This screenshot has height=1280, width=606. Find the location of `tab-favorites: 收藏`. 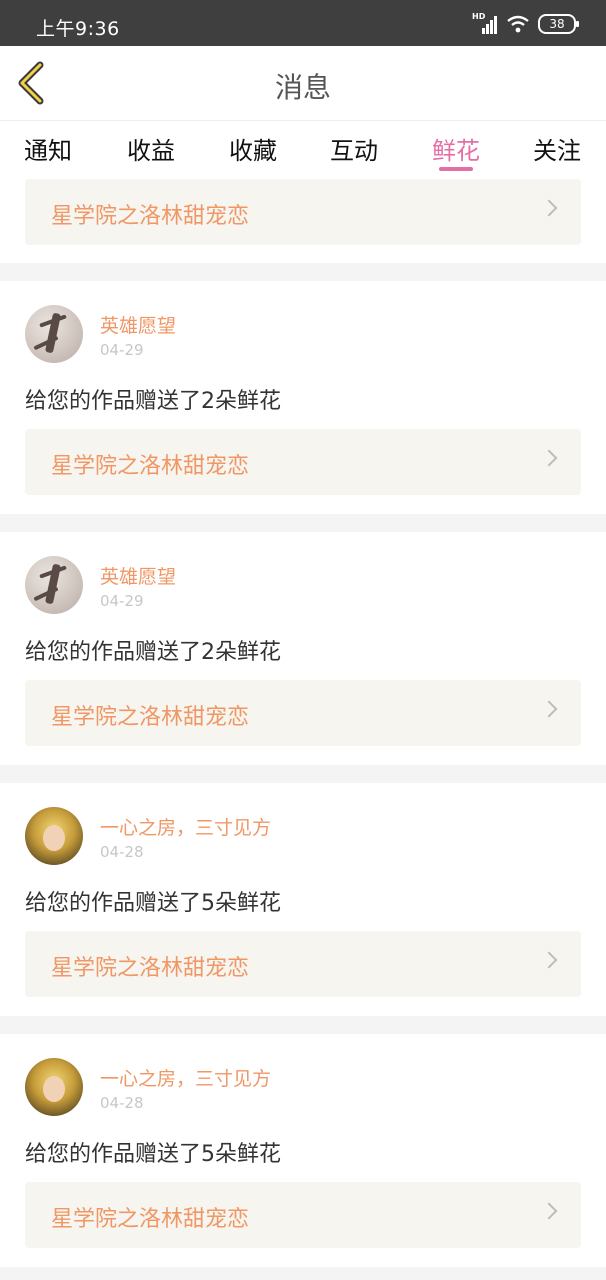

tab-favorites: 收藏 is located at coordinates (253, 148).